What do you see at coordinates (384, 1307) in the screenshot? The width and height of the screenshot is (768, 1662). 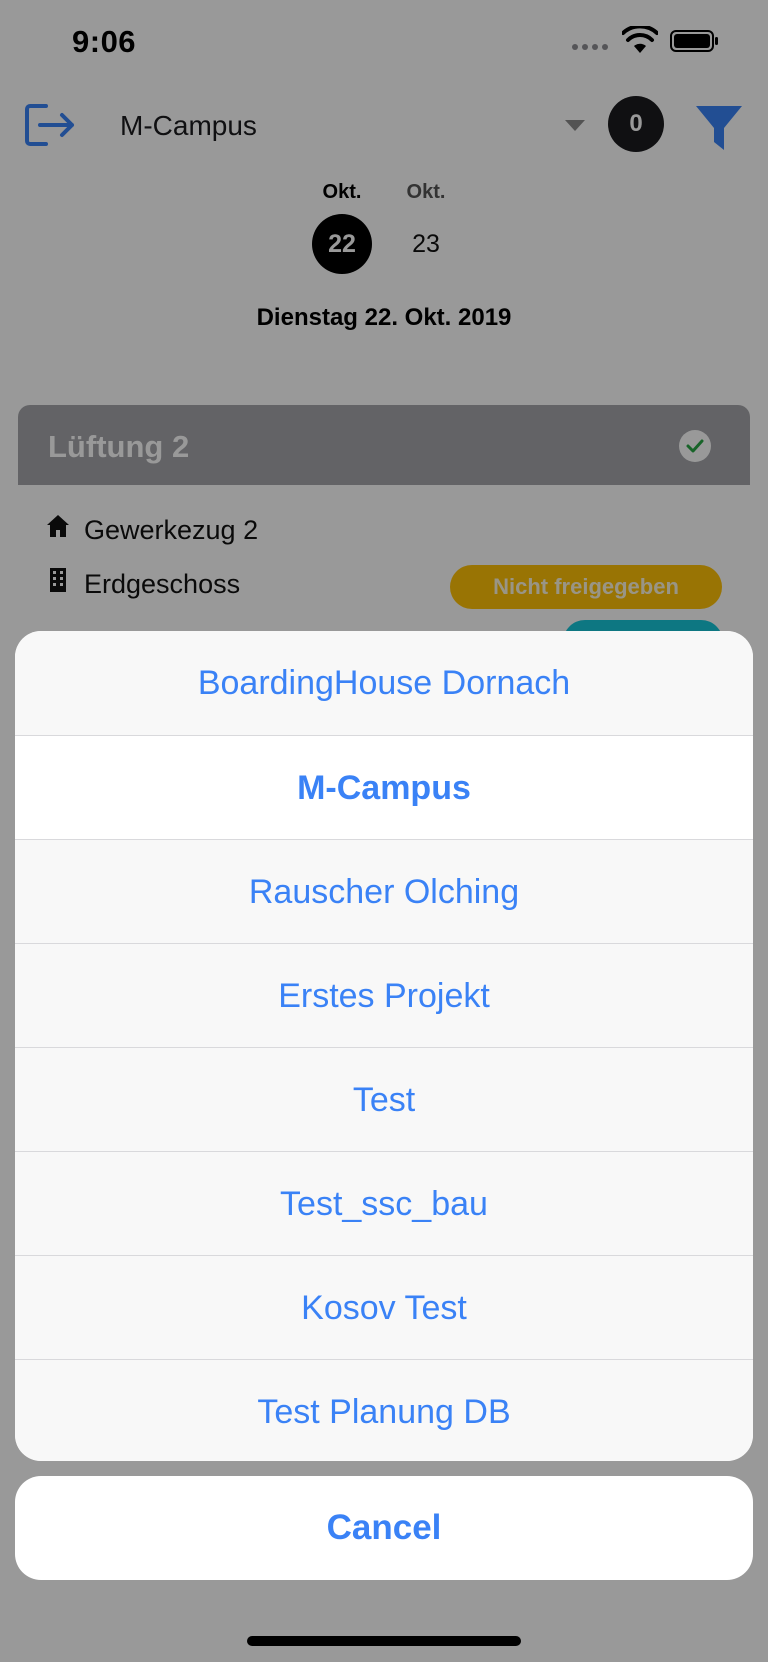 I see `action-sheet-option: Kosov Test` at bounding box center [384, 1307].